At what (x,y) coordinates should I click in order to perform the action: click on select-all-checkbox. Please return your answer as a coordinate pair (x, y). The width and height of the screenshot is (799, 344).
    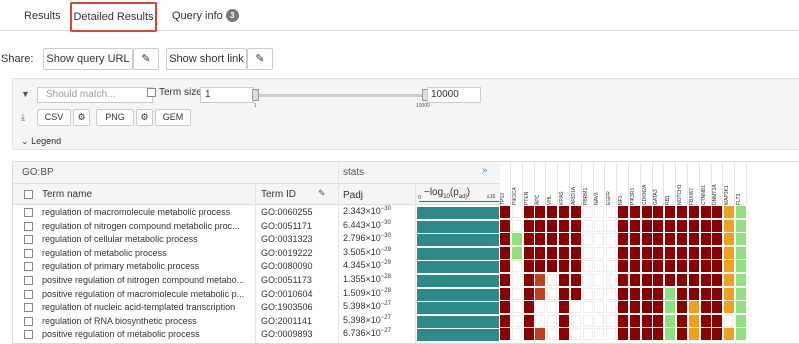
    Looking at the image, I should click on (28, 194).